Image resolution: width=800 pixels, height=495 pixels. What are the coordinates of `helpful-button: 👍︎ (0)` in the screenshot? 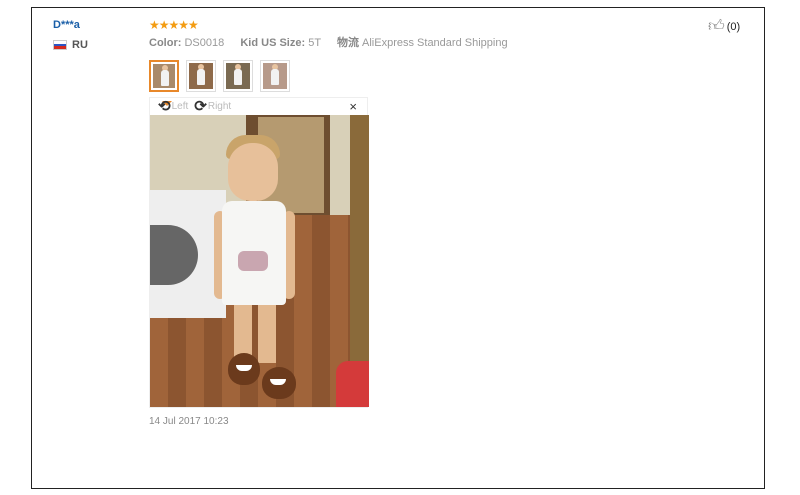 It's located at (724, 27).